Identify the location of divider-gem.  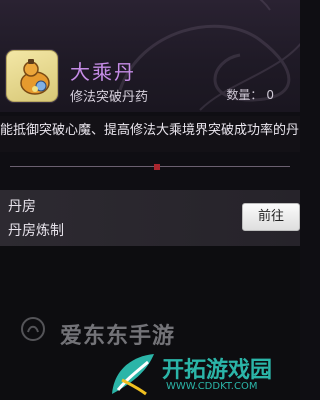
(157, 167).